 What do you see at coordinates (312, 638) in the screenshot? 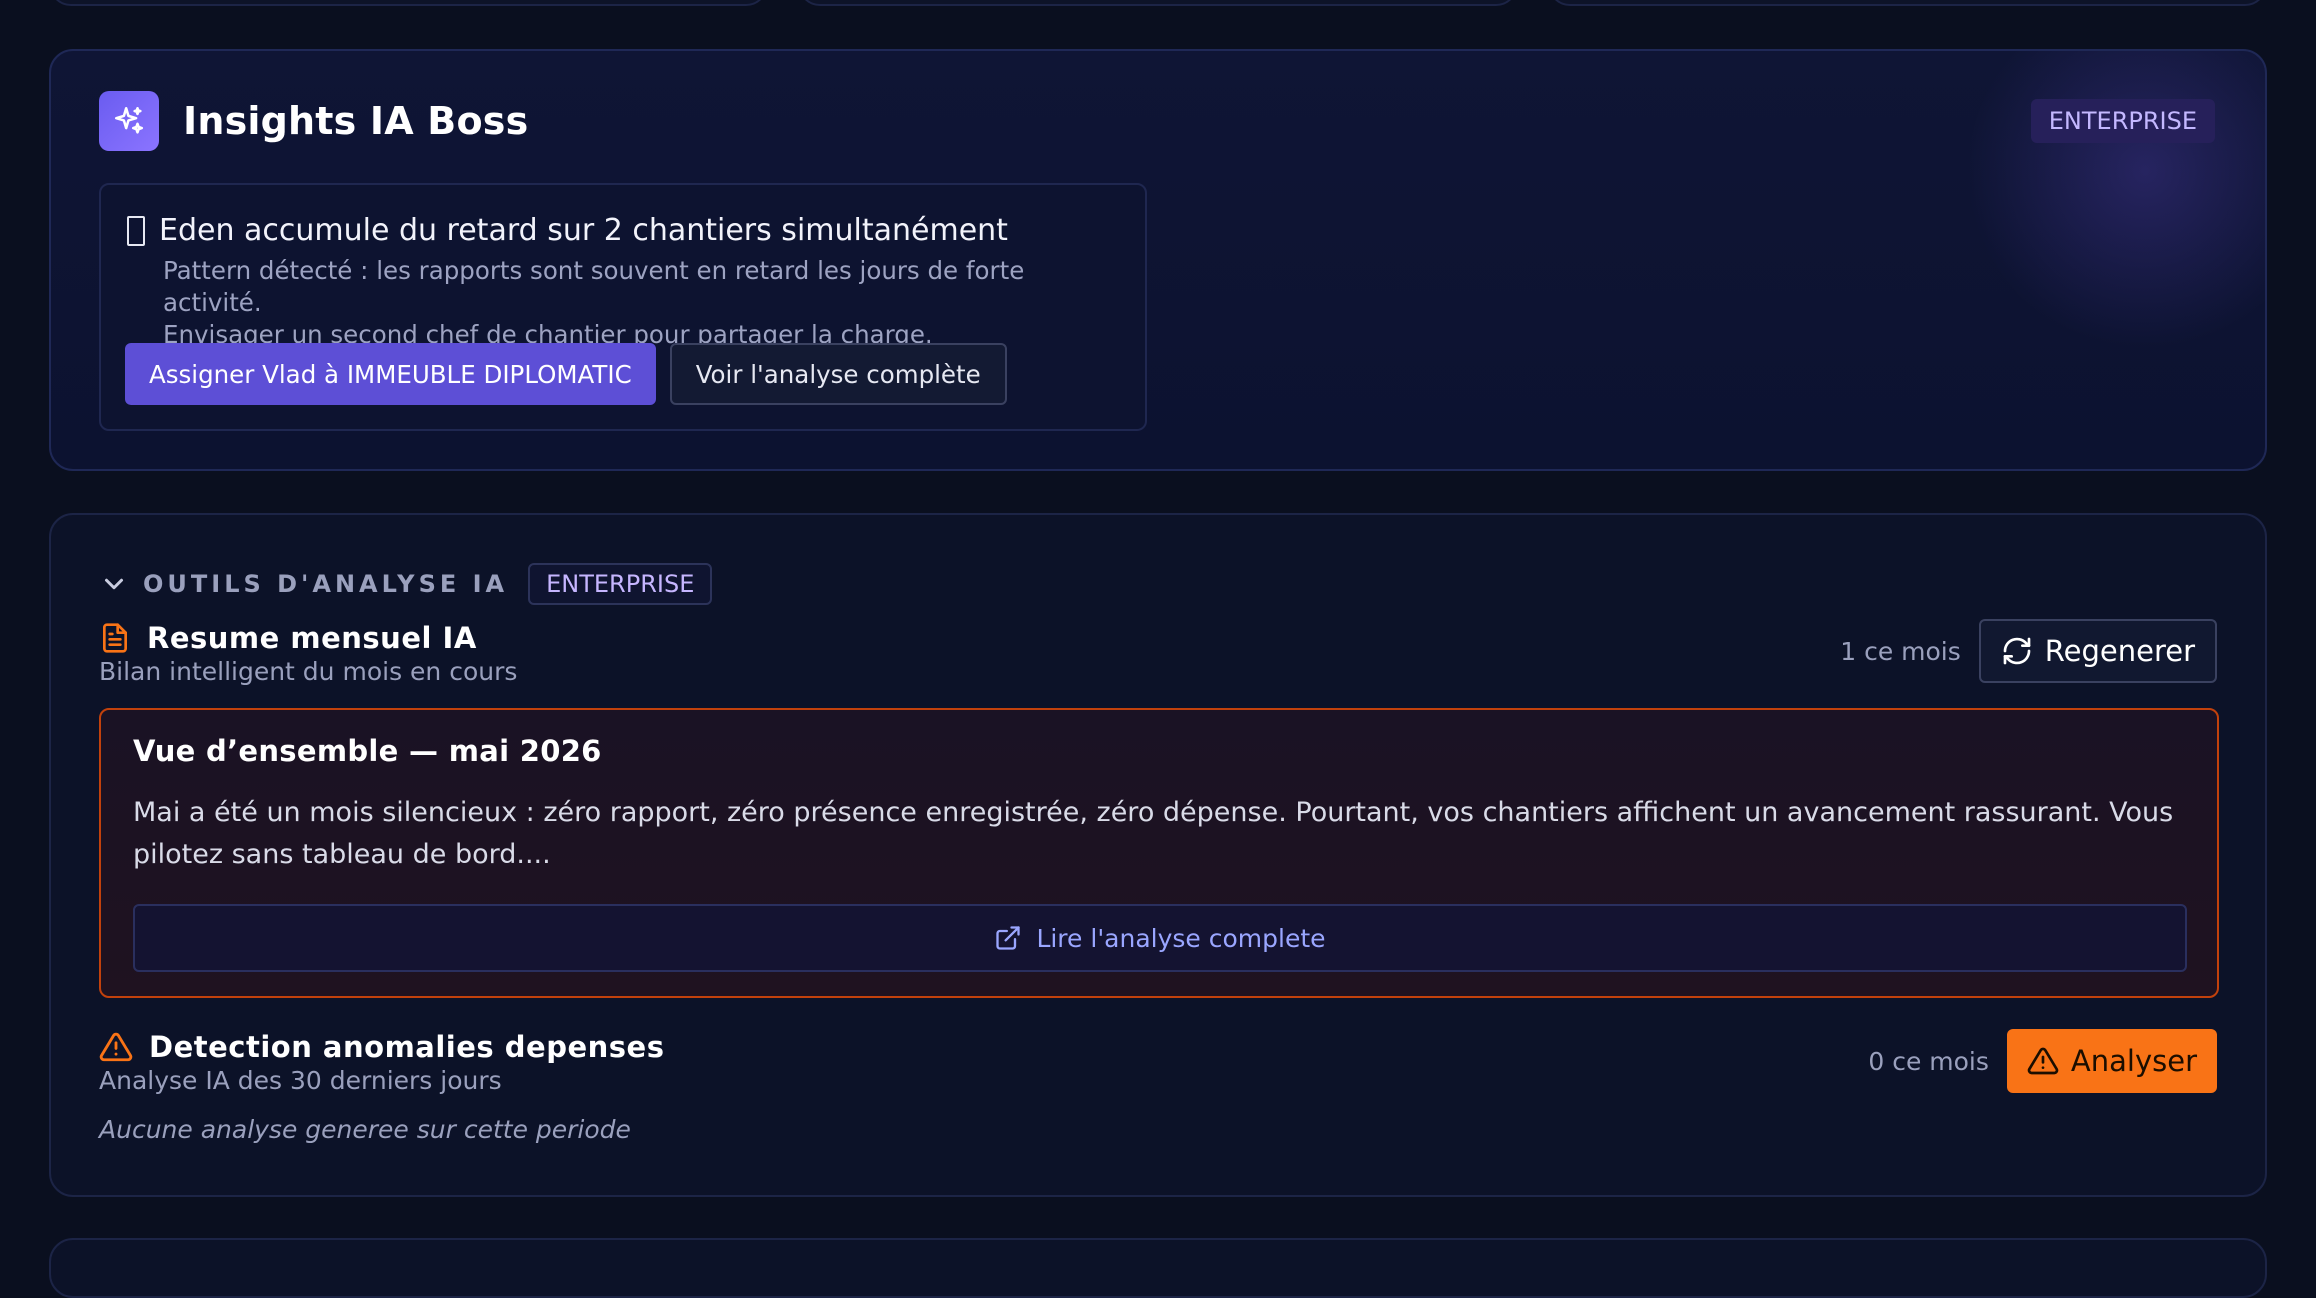
I see `monthly-summary-title: Resume mensuel IA` at bounding box center [312, 638].